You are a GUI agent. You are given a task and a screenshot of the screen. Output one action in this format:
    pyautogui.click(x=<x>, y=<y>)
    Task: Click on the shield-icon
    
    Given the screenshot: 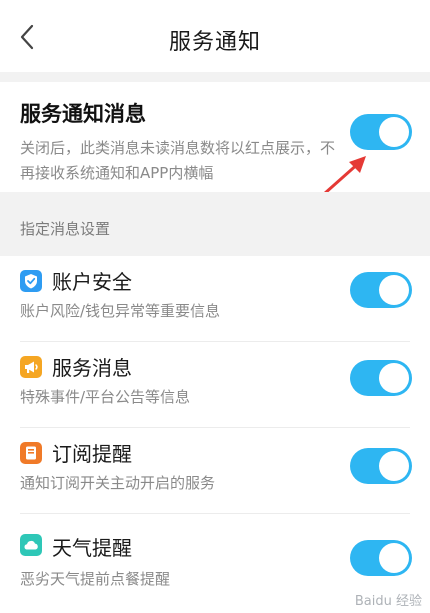 What is the action you would take?
    pyautogui.click(x=31, y=281)
    